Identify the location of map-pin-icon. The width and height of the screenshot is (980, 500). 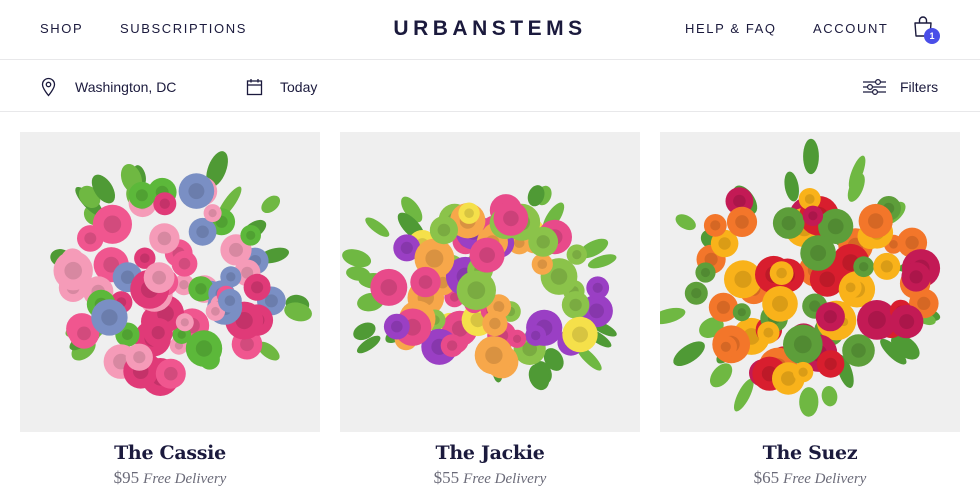
(48, 87).